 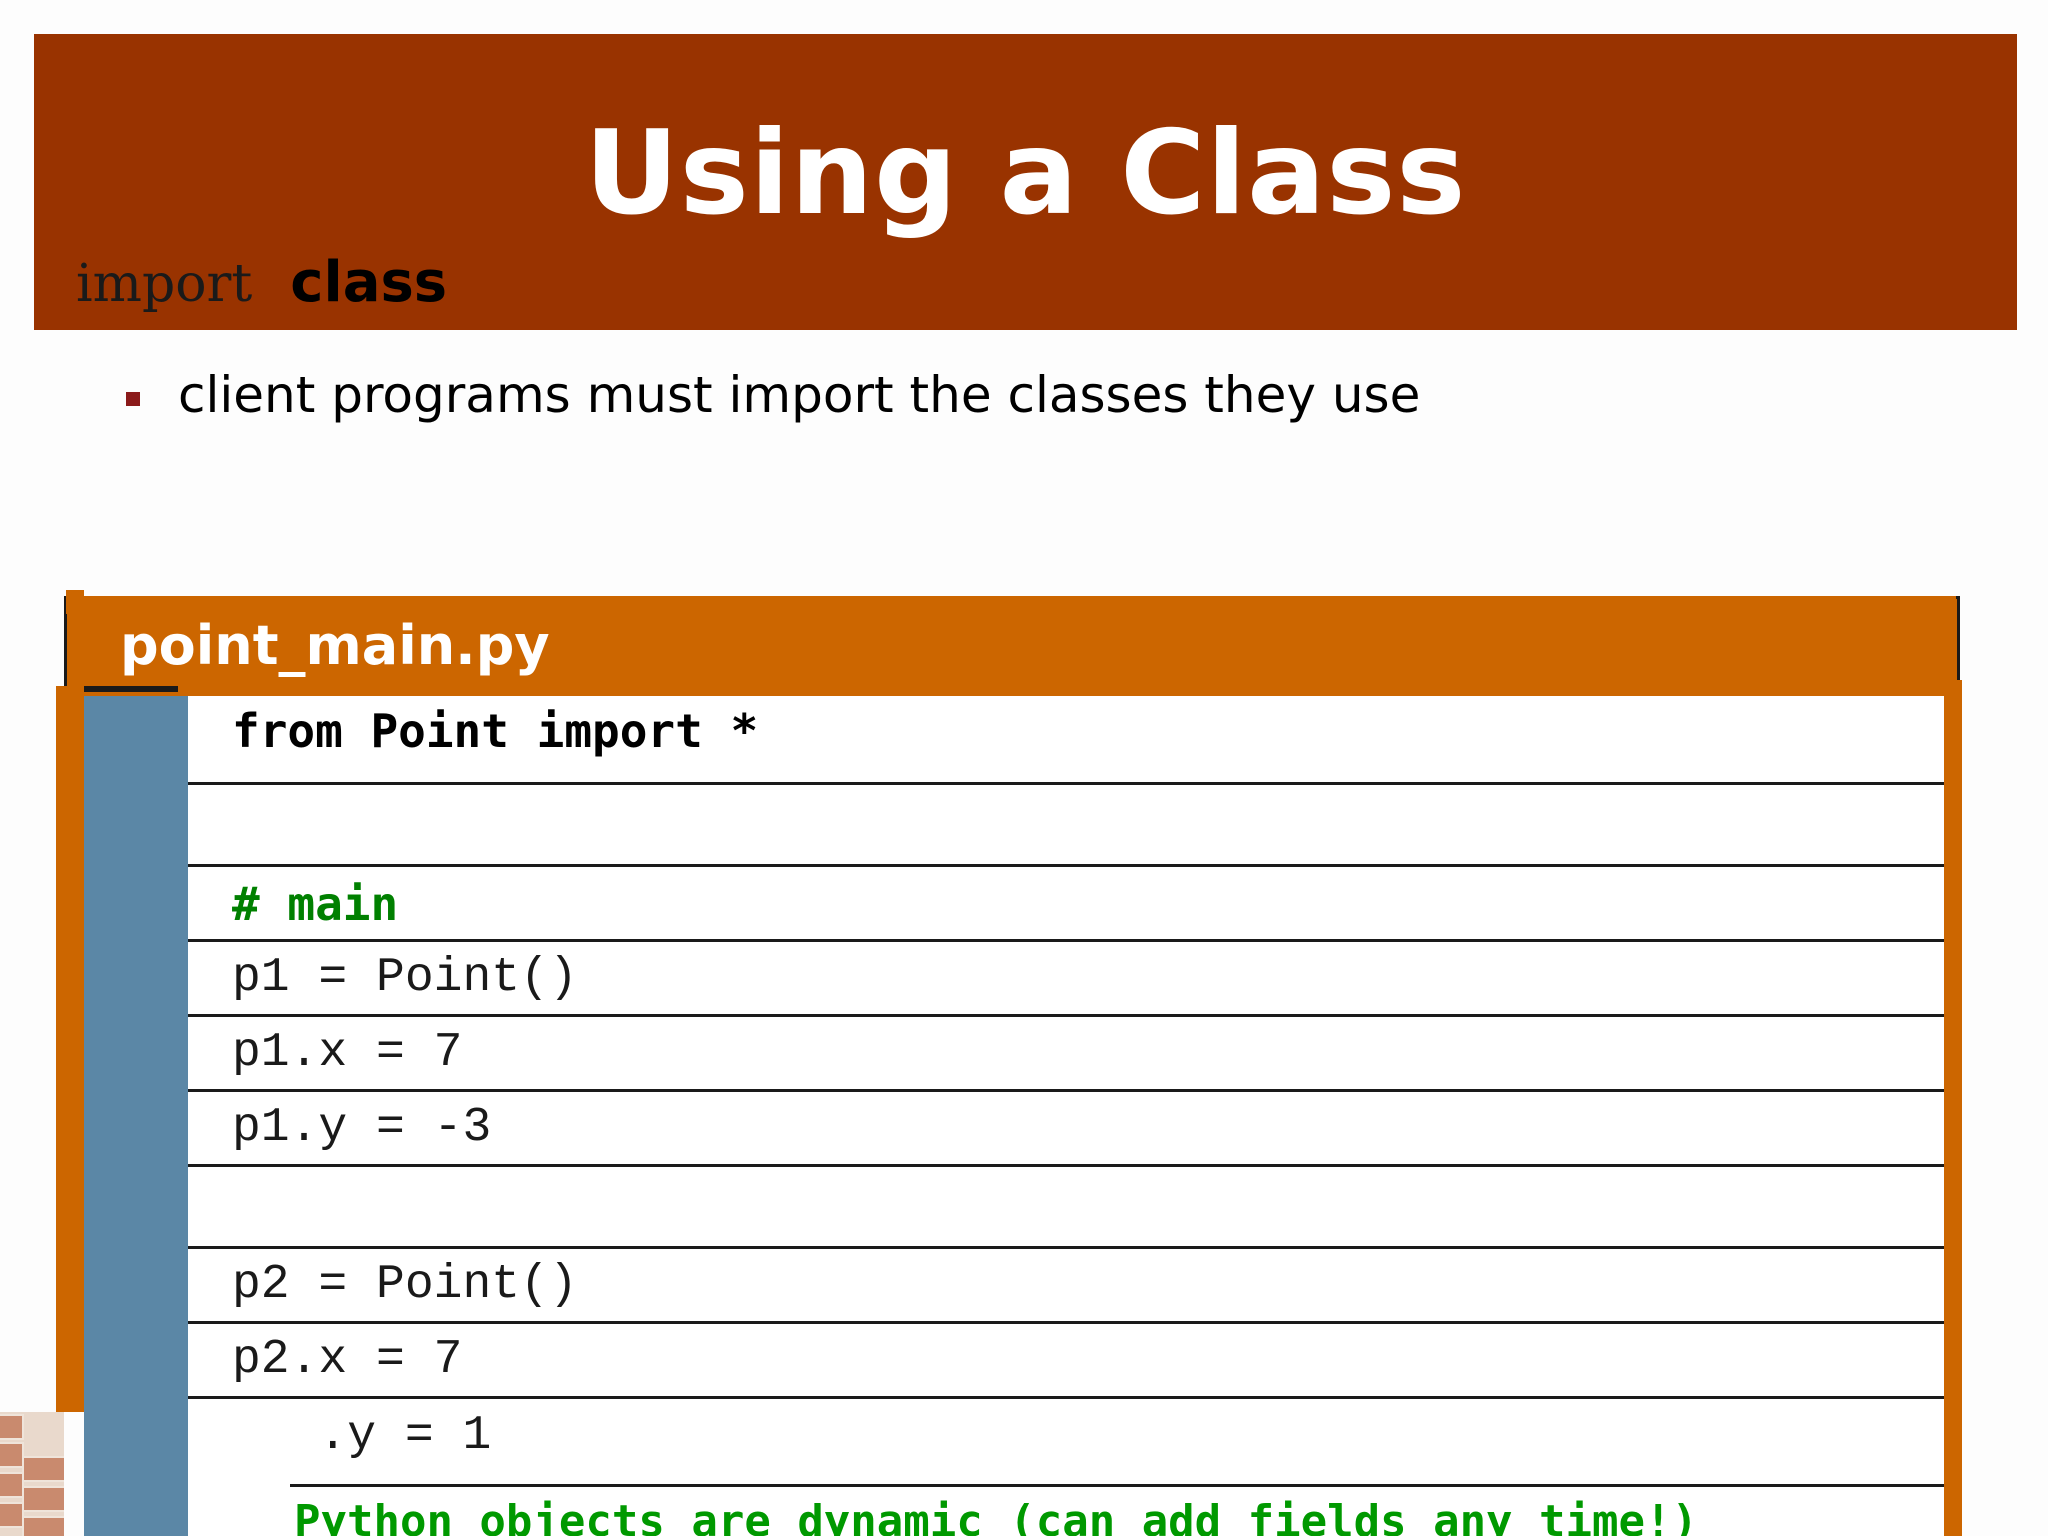 I want to click on code-line-text: from Point import *, so click(x=495, y=731).